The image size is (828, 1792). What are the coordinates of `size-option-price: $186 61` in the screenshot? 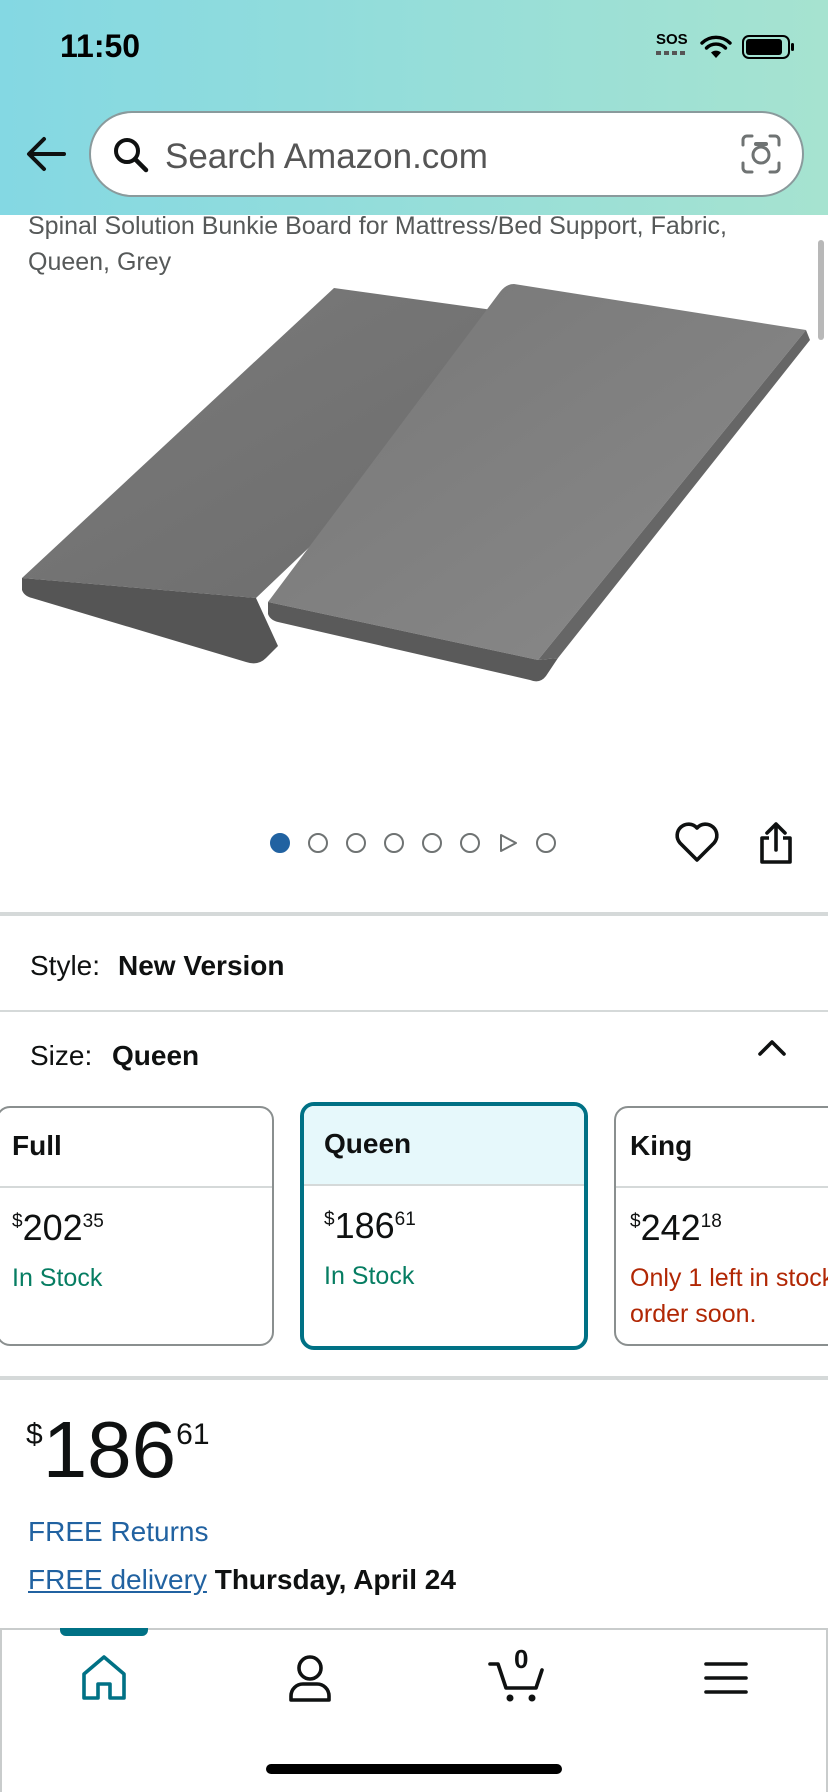 It's located at (370, 1225).